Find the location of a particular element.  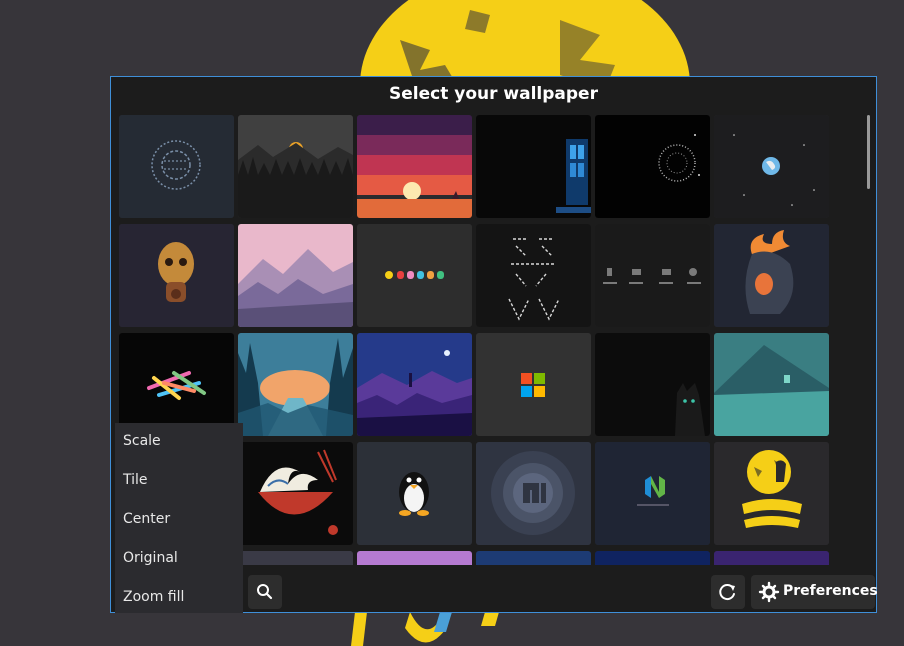

circular-glyph-art is located at coordinates (176, 166).